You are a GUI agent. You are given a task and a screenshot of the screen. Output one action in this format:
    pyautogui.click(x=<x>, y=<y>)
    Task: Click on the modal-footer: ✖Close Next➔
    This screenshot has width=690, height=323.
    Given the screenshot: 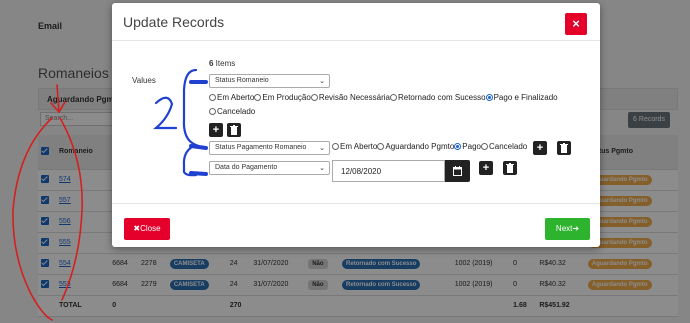 What is the action you would take?
    pyautogui.click(x=356, y=225)
    